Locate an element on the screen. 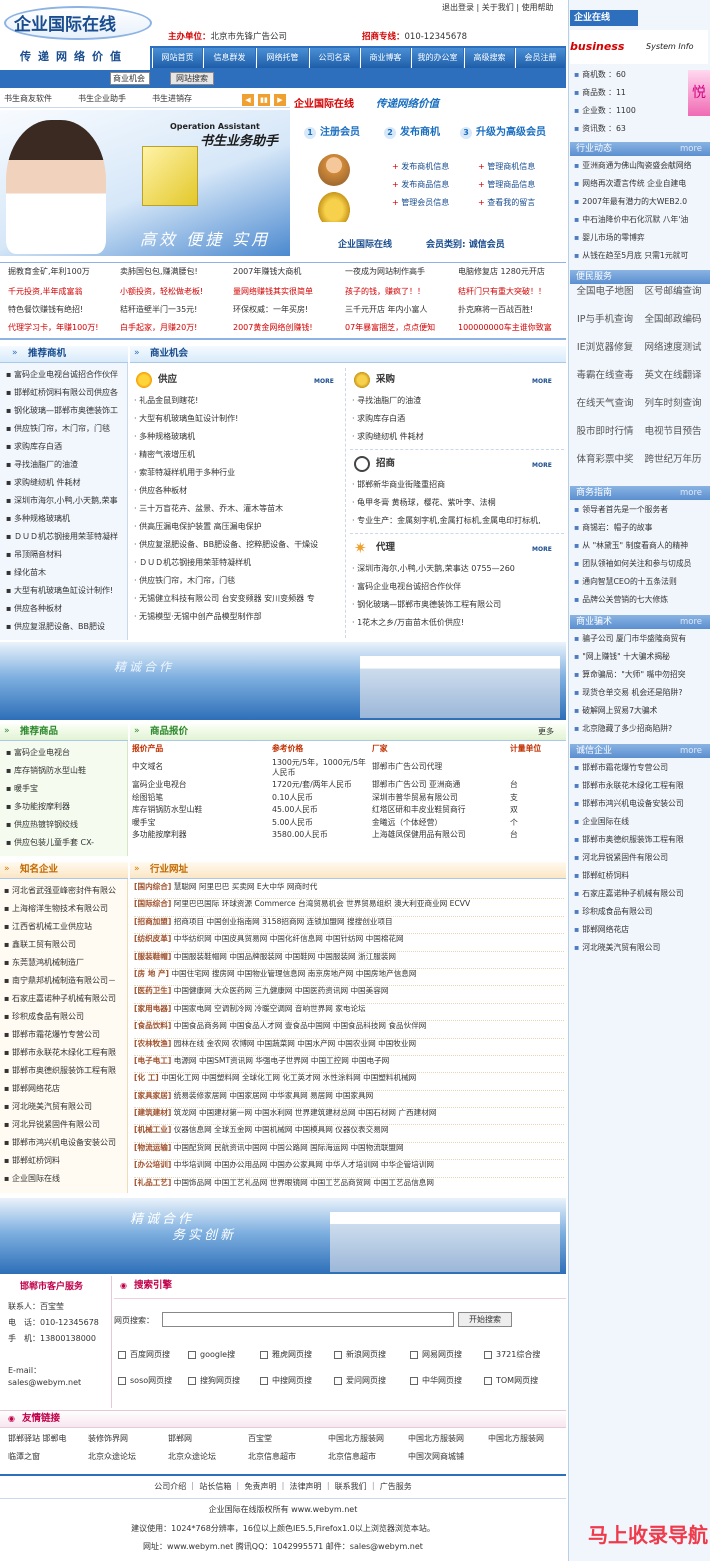 Image resolution: width=710 pixels, height=1561 pixels. service-link: 体育彩票中奖 is located at coordinates (605, 460).